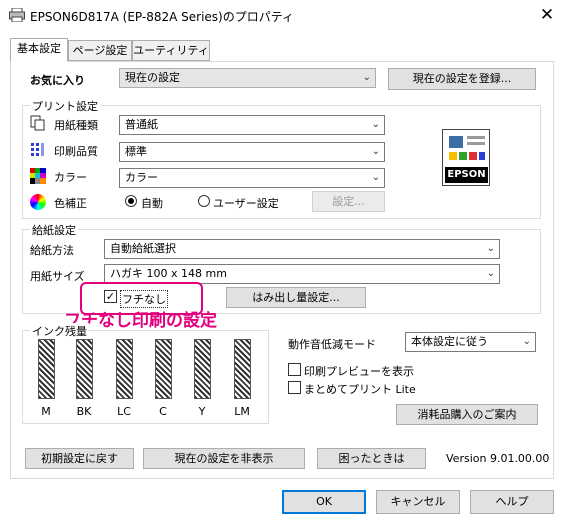  I want to click on printer-icon, so click(17, 15).